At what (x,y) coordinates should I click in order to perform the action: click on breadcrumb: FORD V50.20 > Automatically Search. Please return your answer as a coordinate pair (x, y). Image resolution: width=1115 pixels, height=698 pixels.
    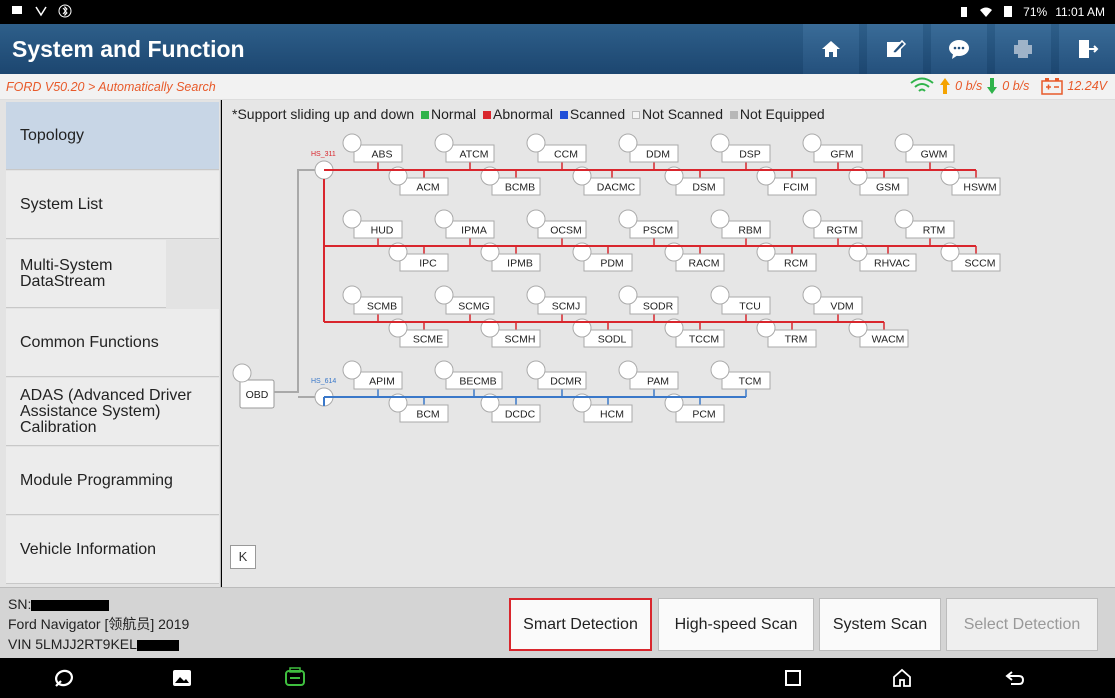
    Looking at the image, I should click on (111, 87).